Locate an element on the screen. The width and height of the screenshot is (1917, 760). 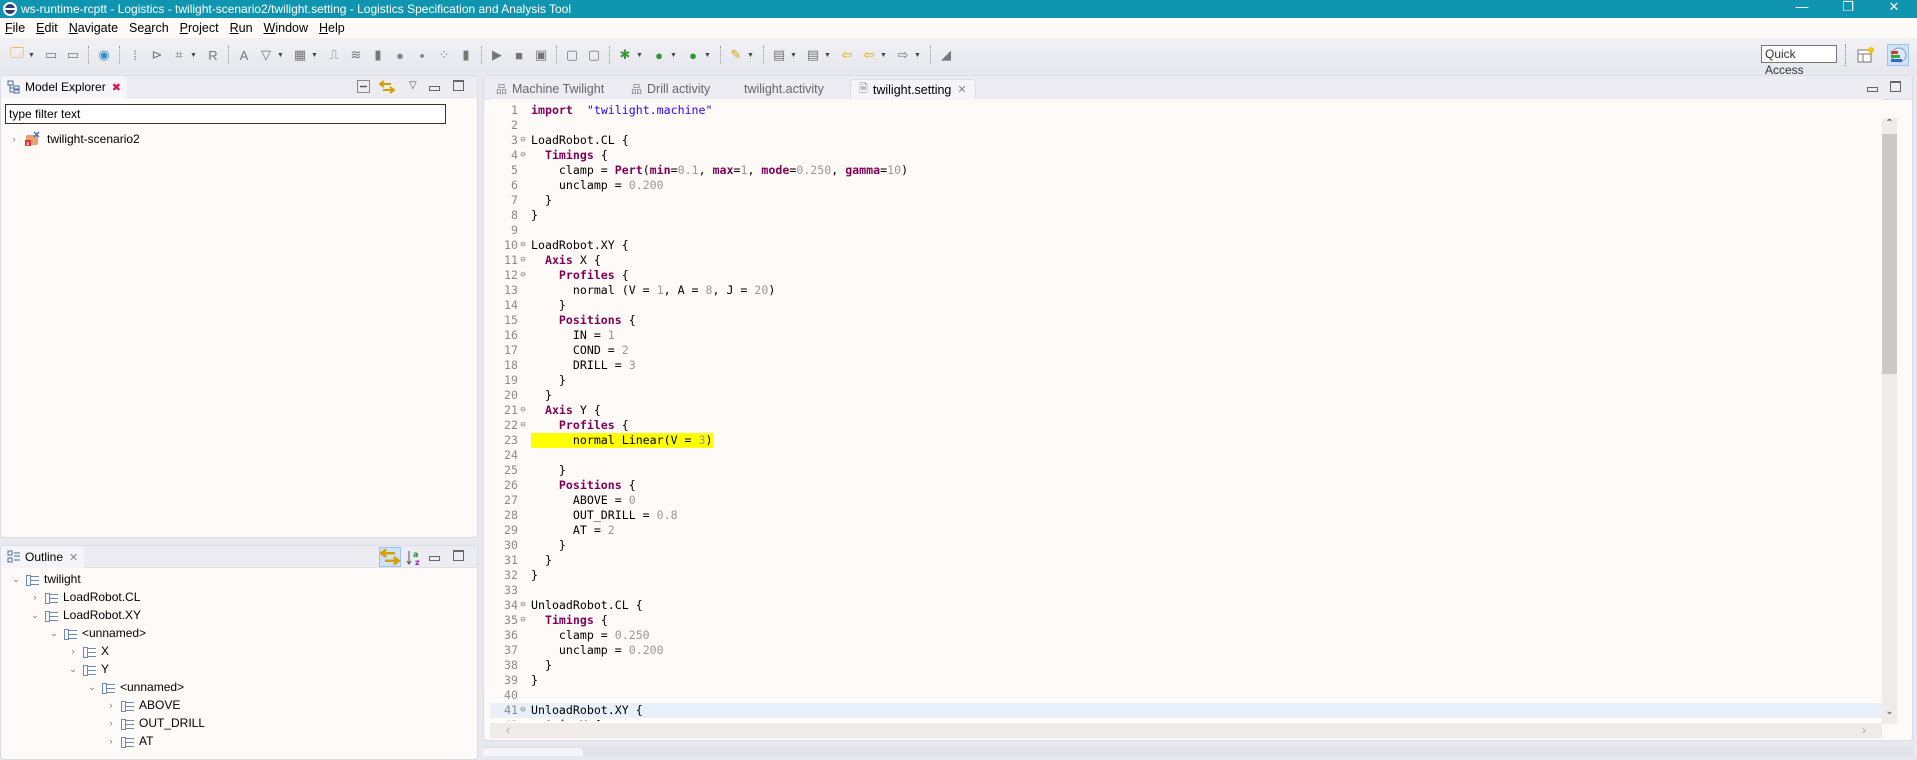
remove-monitor-icon: ▢ is located at coordinates (594, 55).